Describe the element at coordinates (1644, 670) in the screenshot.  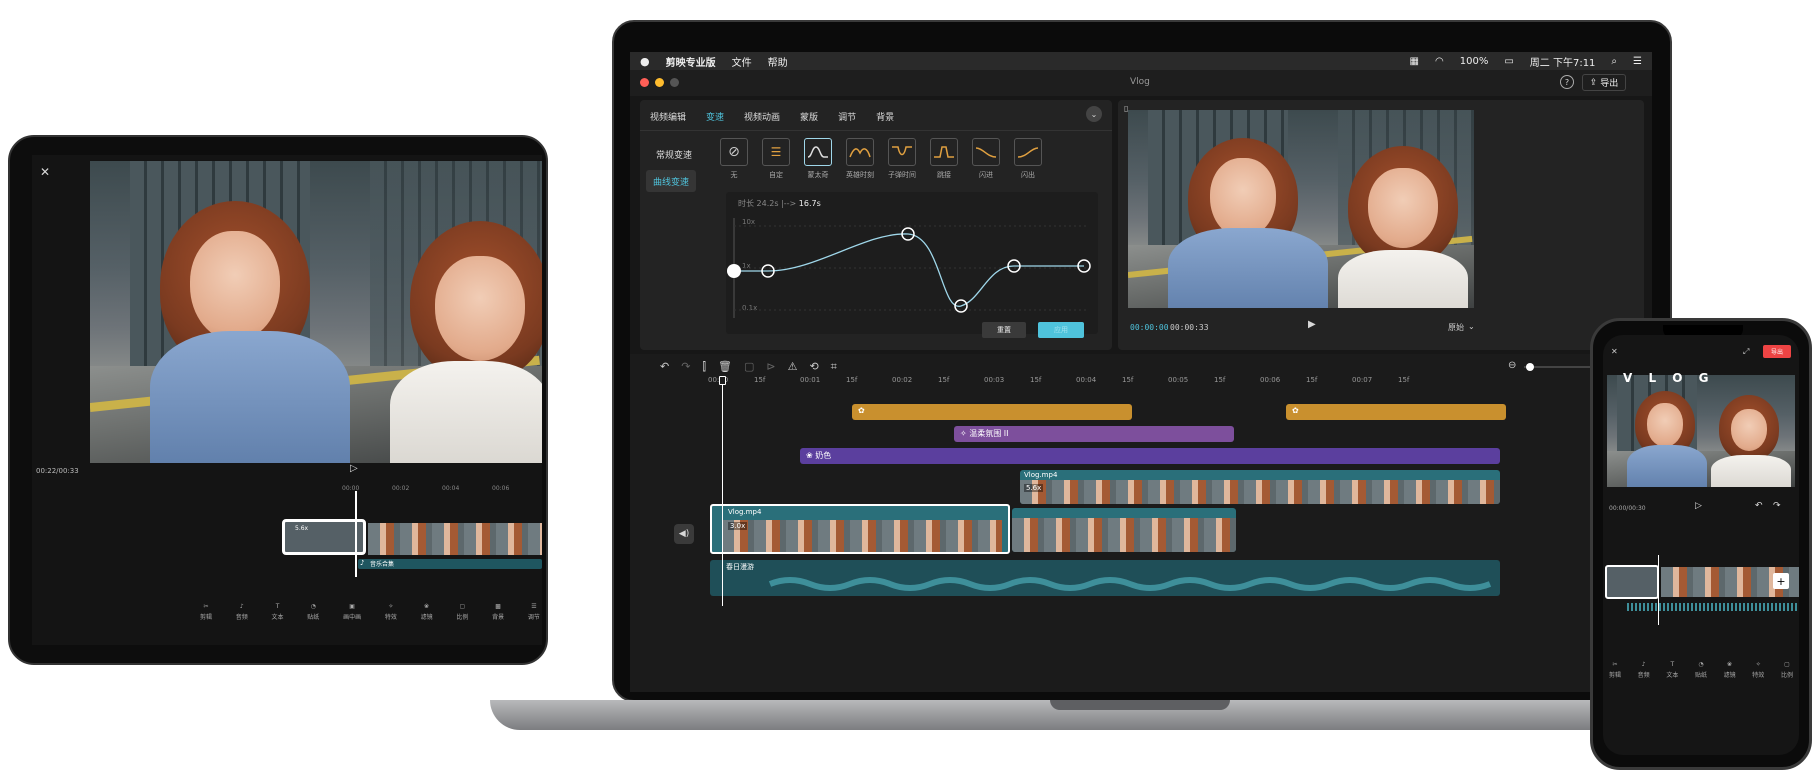
I see `phone-tool-audio: ♪ 音频` at that location.